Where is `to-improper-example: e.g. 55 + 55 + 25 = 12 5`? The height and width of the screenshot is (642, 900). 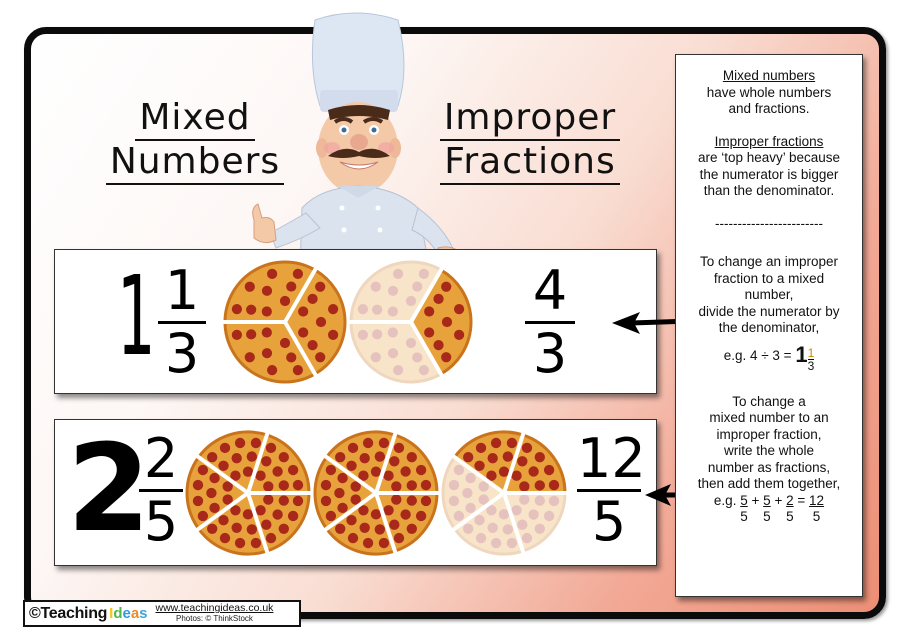 to-improper-example: e.g. 55 + 55 + 25 = 12 5 is located at coordinates (769, 509).